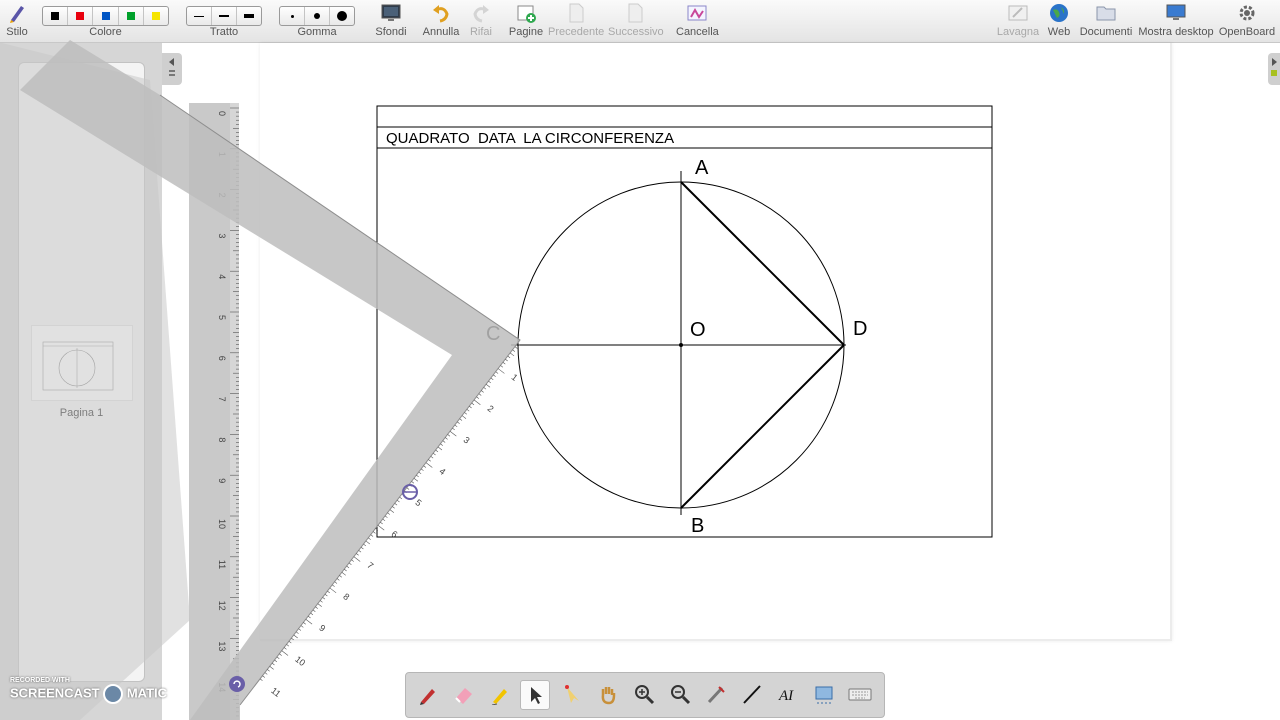  Describe the element at coordinates (481, 14) in the screenshot. I see `redo-icon` at that location.